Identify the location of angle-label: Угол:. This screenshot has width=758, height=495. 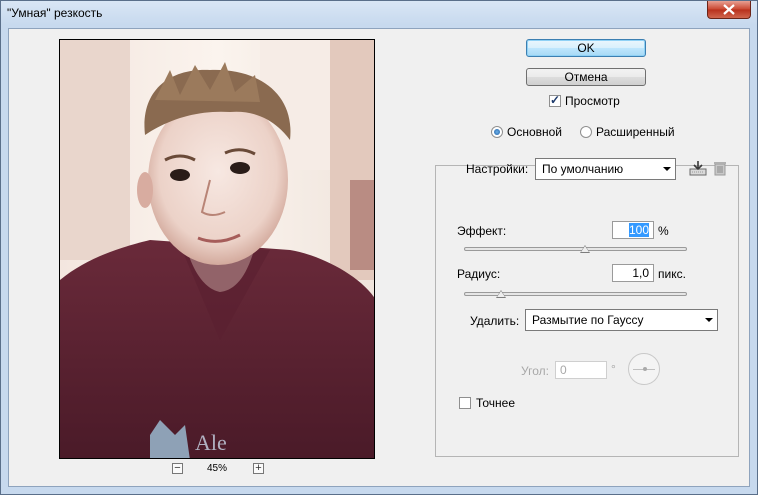
(535, 371).